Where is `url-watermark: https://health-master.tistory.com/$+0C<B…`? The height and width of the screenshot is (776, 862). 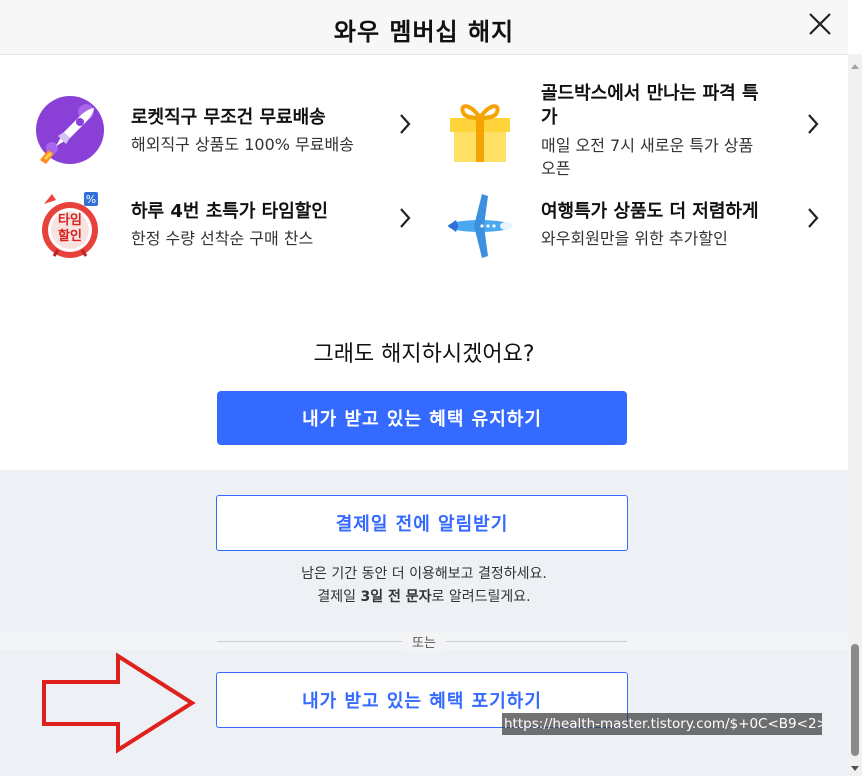 url-watermark: https://health-master.tistory.com/$+0C<B… is located at coordinates (662, 724).